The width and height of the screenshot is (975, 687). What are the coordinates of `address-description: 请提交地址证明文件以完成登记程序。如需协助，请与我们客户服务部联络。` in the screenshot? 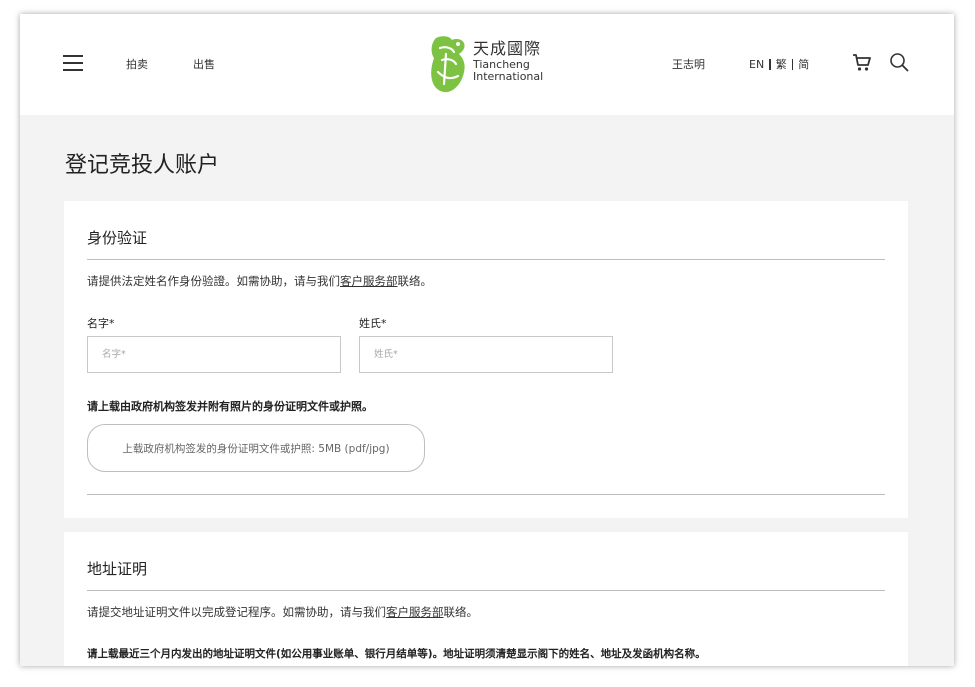 It's located at (282, 612).